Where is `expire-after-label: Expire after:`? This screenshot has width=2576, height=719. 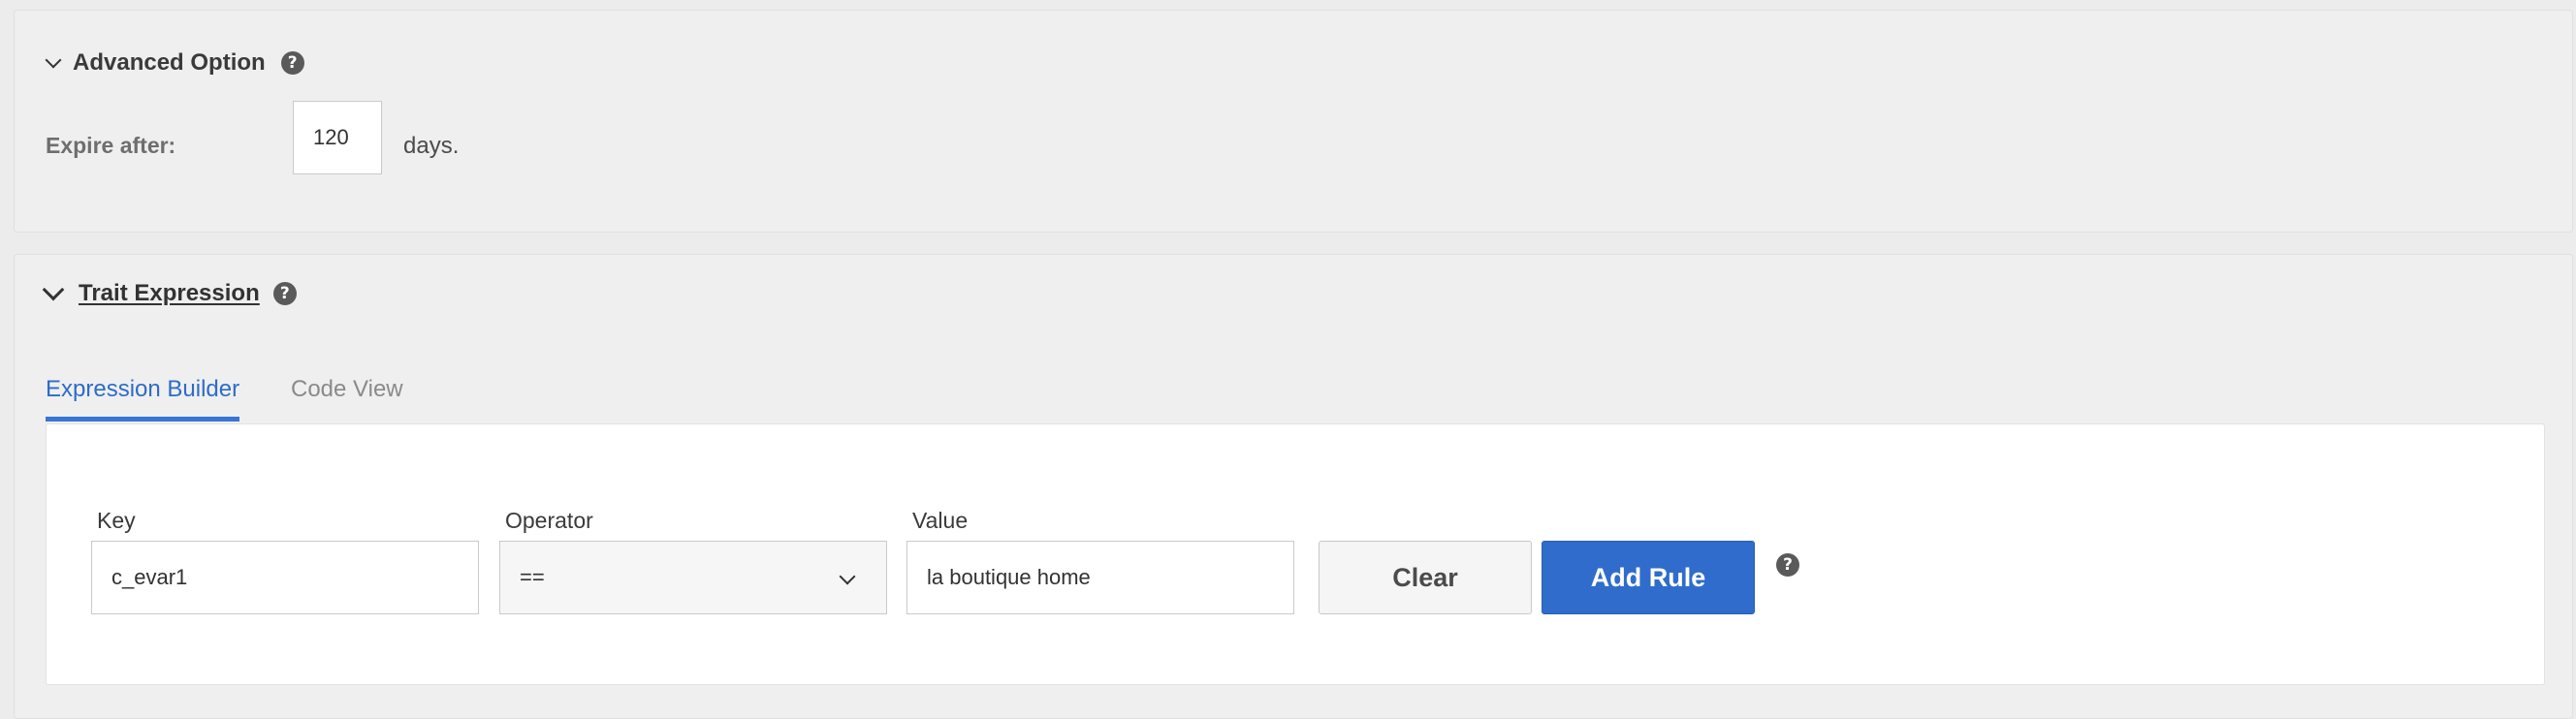
expire-after-label: Expire after: is located at coordinates (111, 145).